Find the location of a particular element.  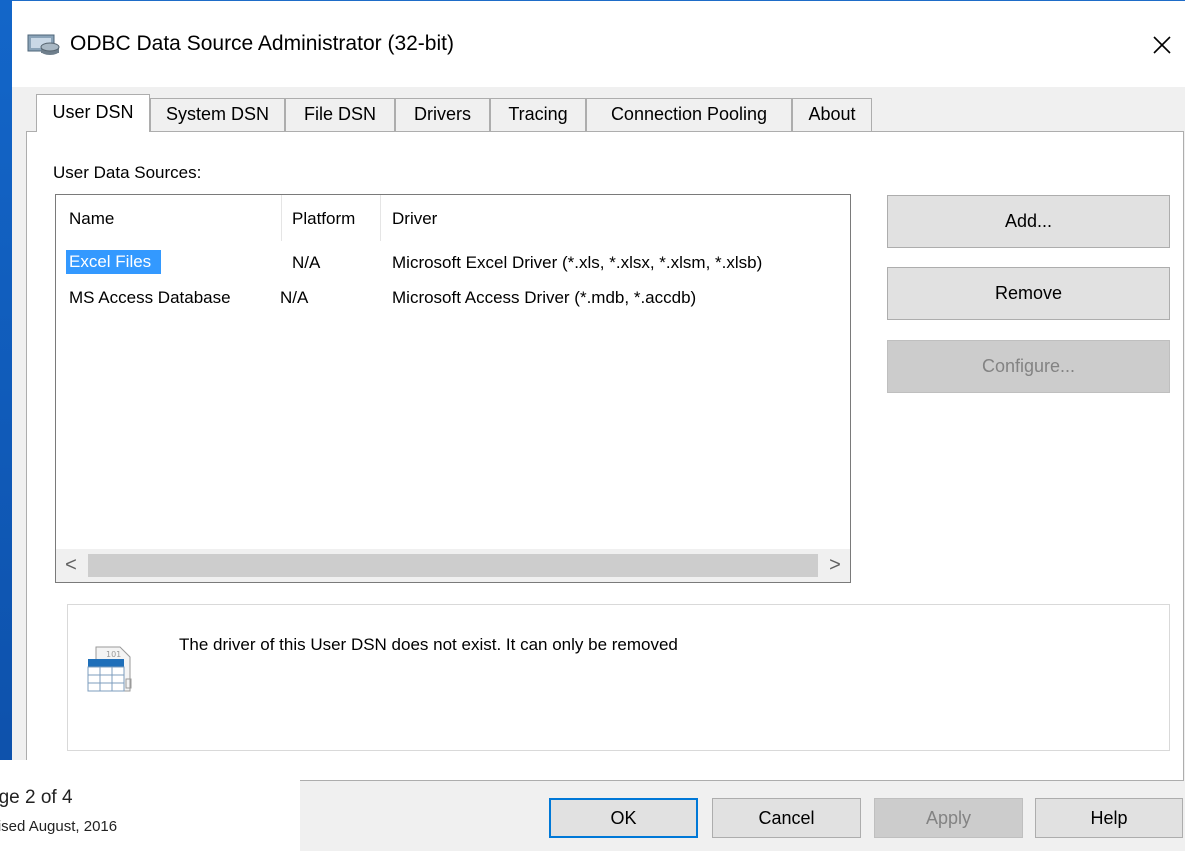

column-header-platform: Platform is located at coordinates (323, 219).